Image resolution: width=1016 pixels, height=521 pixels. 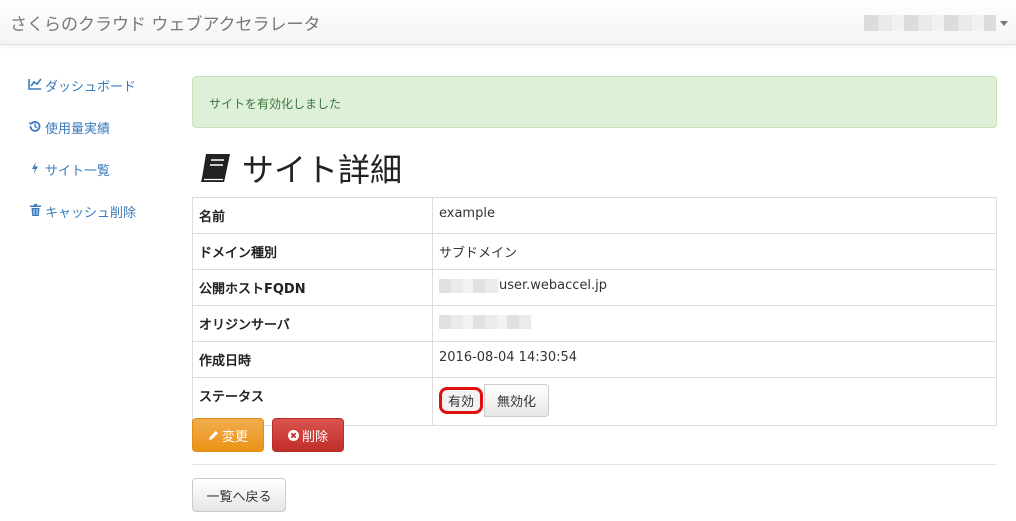 I want to click on row-key-origin: オリジンサーバ, so click(x=312, y=323).